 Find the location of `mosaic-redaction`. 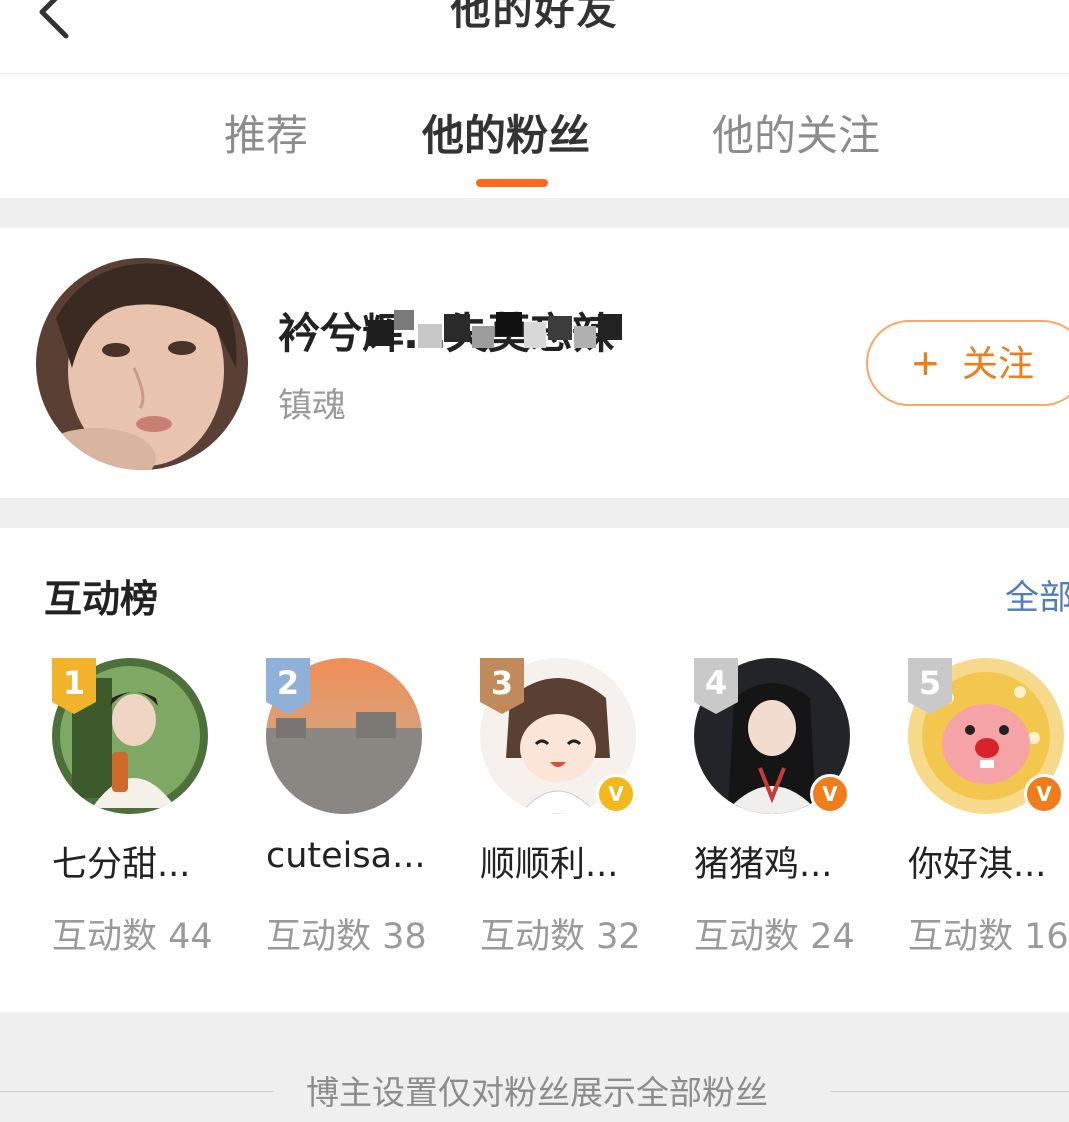

mosaic-redaction is located at coordinates (498, 329).